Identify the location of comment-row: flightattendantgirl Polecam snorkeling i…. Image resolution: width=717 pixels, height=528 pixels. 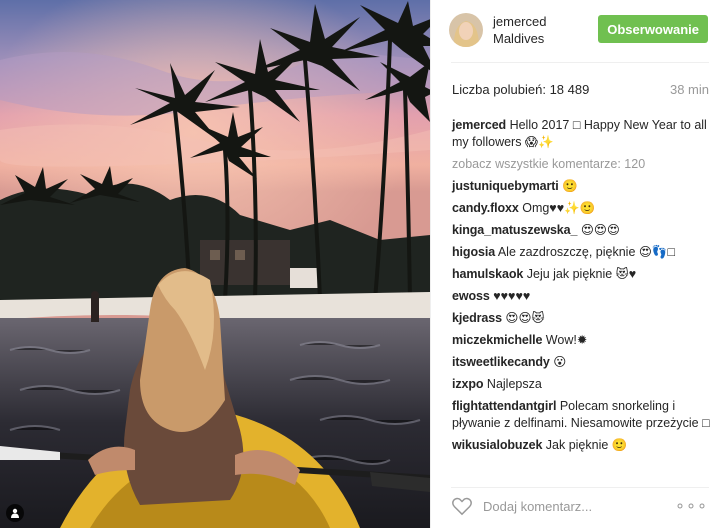
(583, 415).